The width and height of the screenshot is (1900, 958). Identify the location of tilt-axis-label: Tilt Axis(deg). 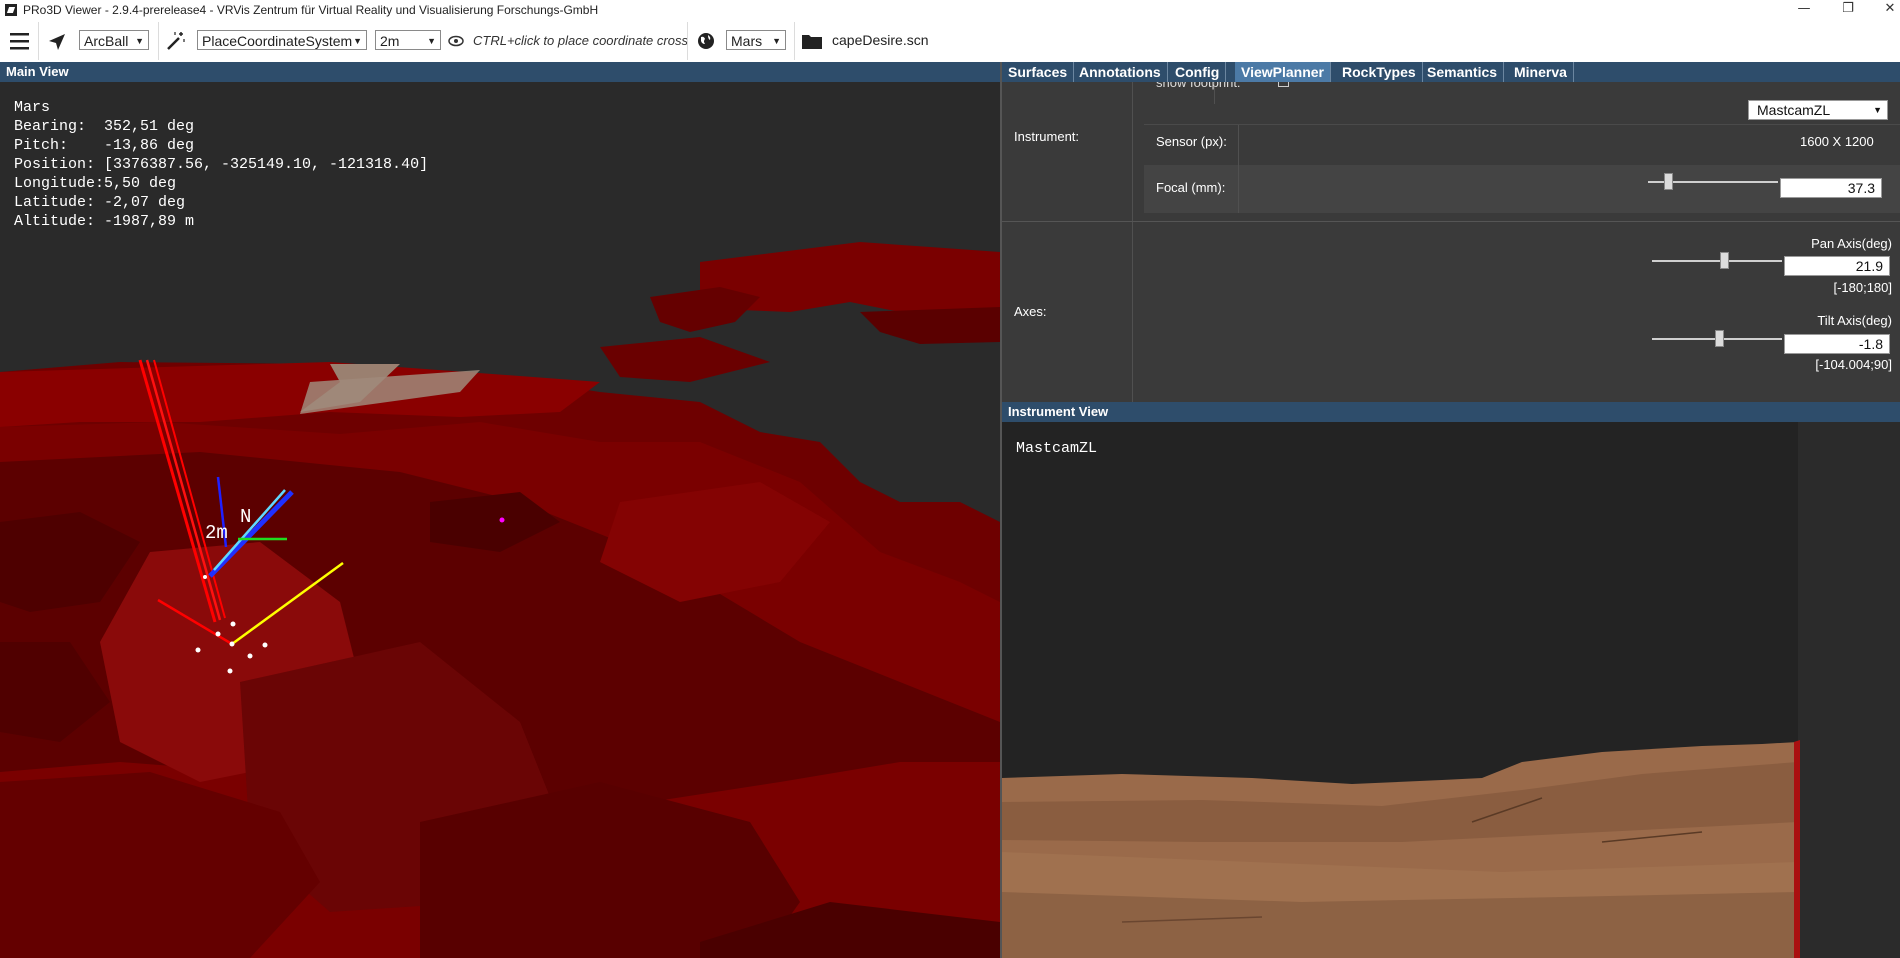
(1854, 320).